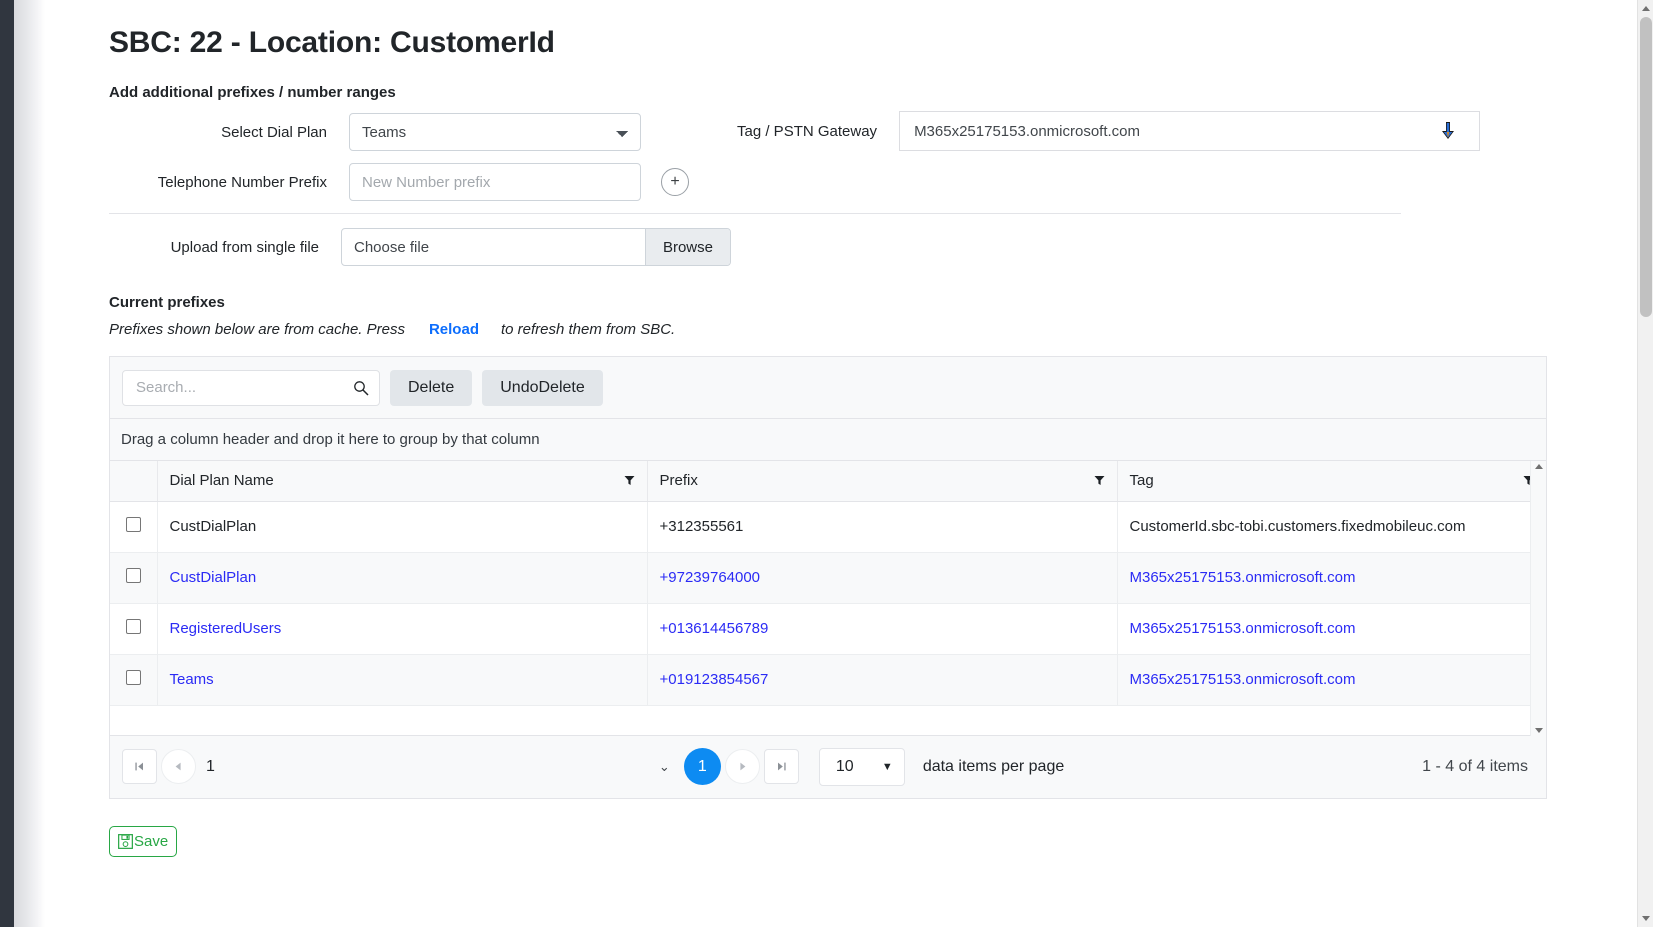 The height and width of the screenshot is (927, 1653). Describe the element at coordinates (213, 577) in the screenshot. I see `cell-link: CustDialPlan` at that location.